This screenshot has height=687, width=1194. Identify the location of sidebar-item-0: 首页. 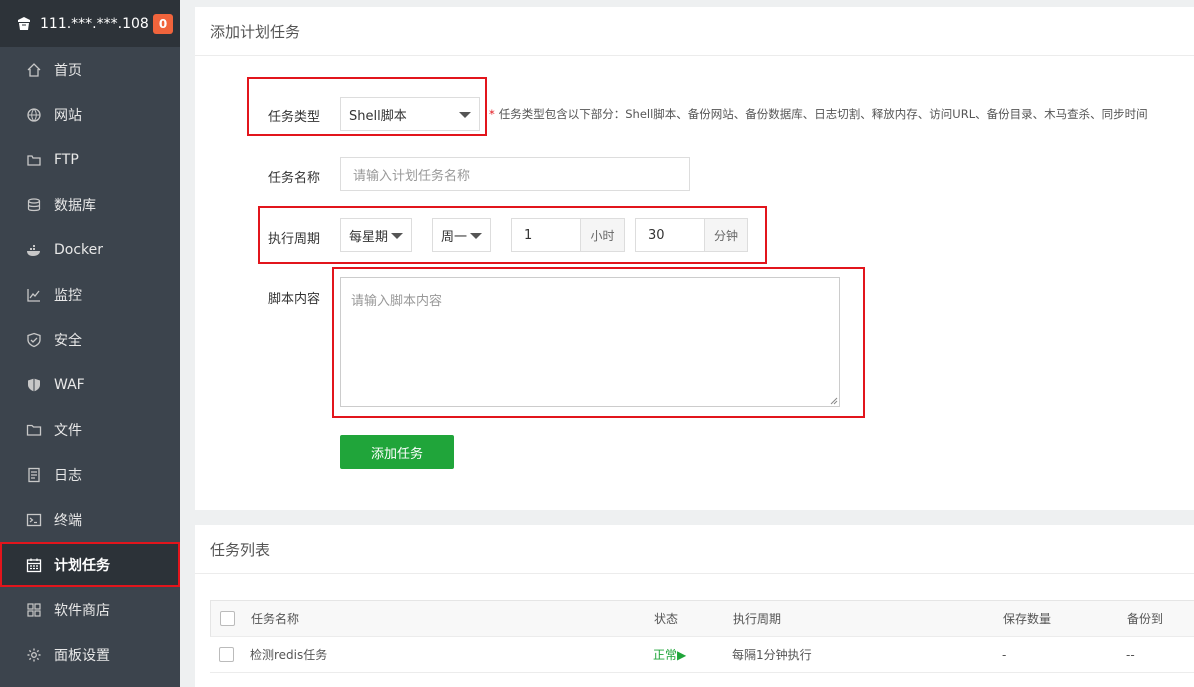
(90, 69).